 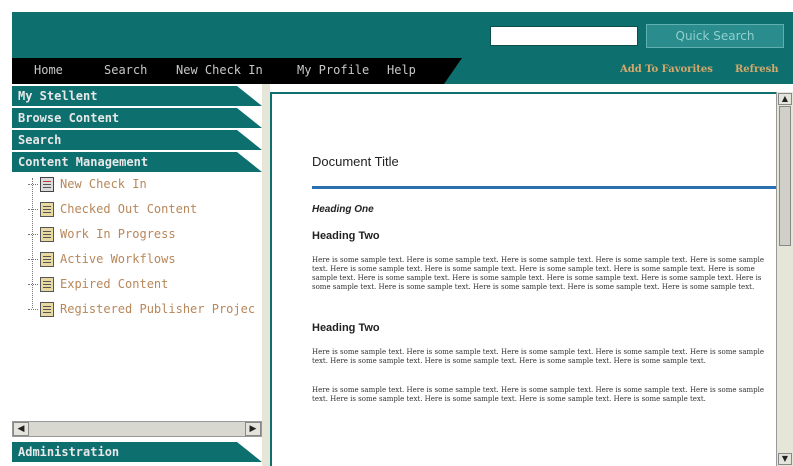 What do you see at coordinates (114, 284) in the screenshot?
I see `tree-item-label: Expired Content` at bounding box center [114, 284].